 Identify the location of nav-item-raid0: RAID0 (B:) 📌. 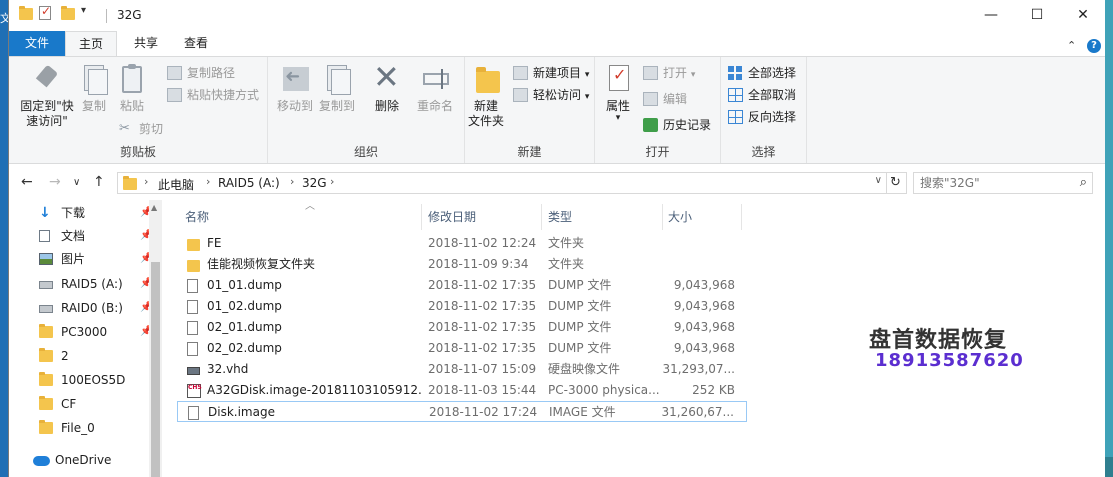
(95, 308).